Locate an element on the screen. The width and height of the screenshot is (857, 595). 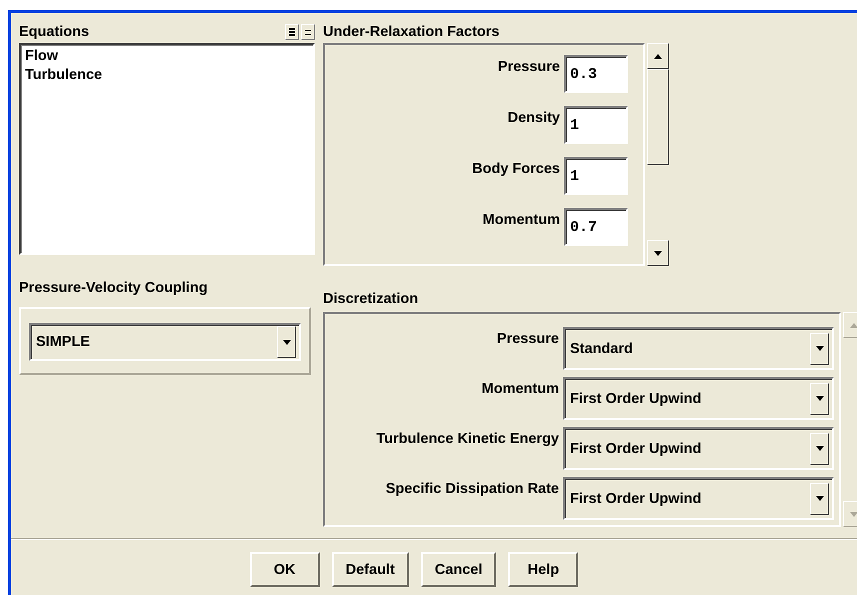
field-label: Body Forces is located at coordinates (516, 168).